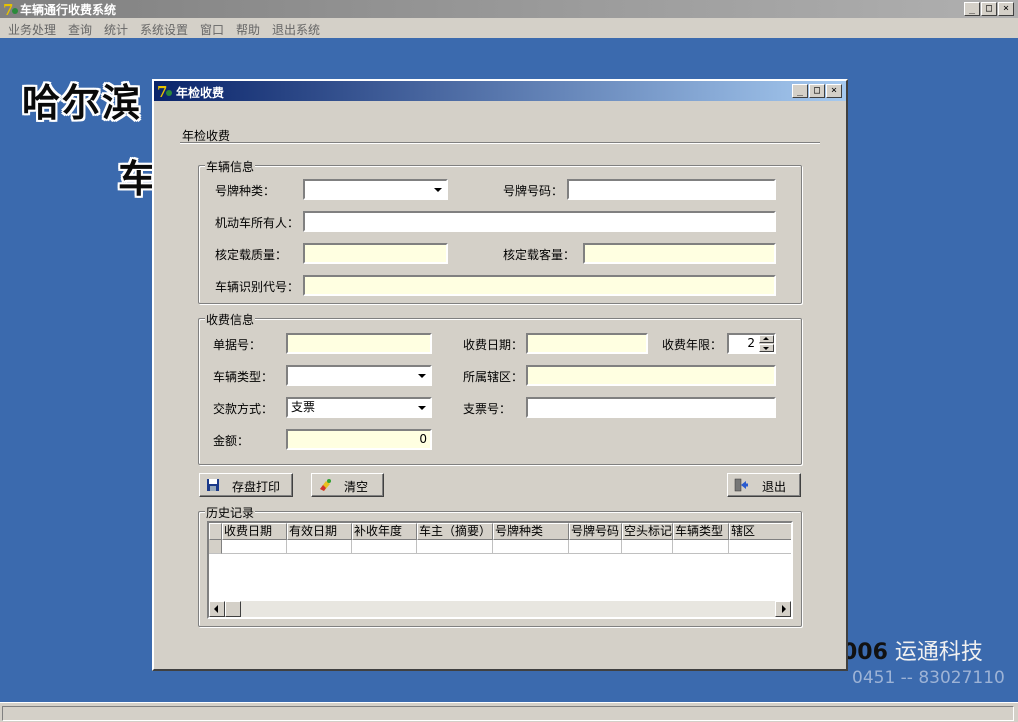 The image size is (1018, 722). What do you see at coordinates (760, 531) in the screenshot?
I see `col-district: 辖区` at bounding box center [760, 531].